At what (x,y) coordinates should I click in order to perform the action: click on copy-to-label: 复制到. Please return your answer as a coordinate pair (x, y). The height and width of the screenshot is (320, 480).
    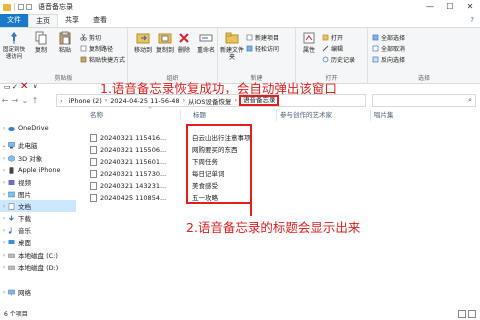
    Looking at the image, I should click on (164, 50).